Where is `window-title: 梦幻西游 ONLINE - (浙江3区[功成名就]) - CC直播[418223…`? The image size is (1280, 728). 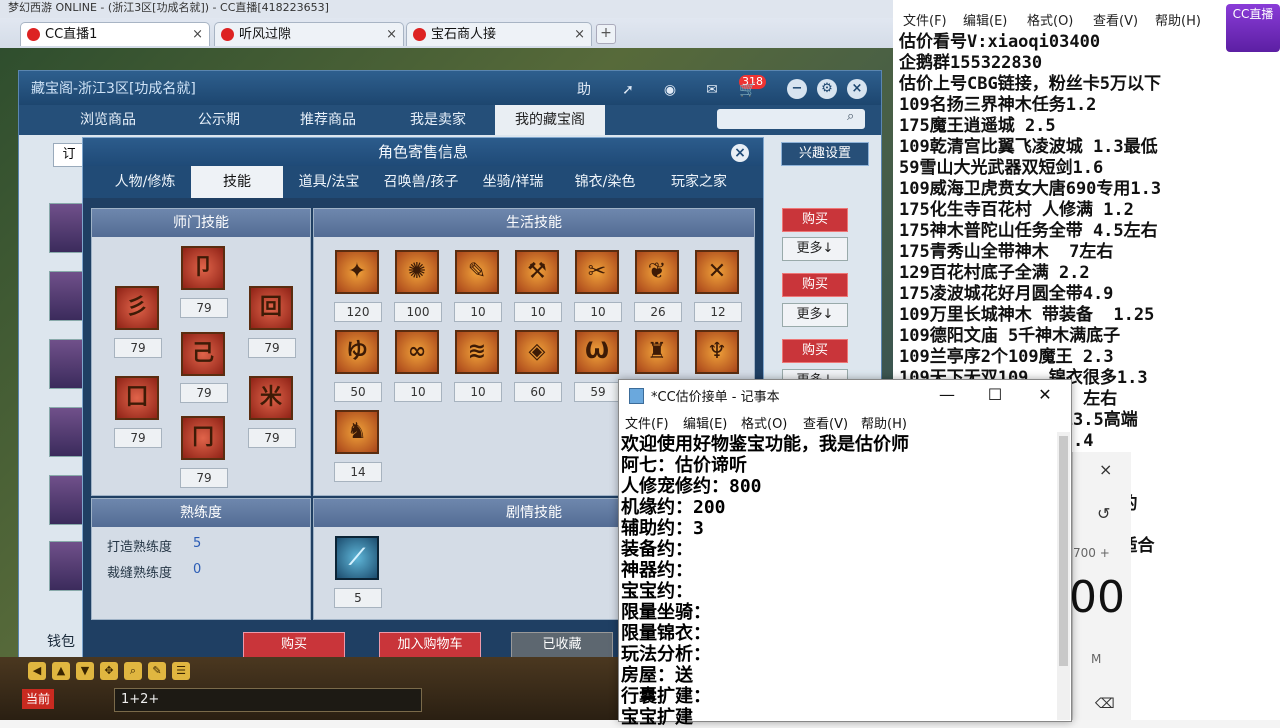
window-title: 梦幻西游 ONLINE - (浙江3区[功成名就]) - CC直播[418223… is located at coordinates (446, 9).